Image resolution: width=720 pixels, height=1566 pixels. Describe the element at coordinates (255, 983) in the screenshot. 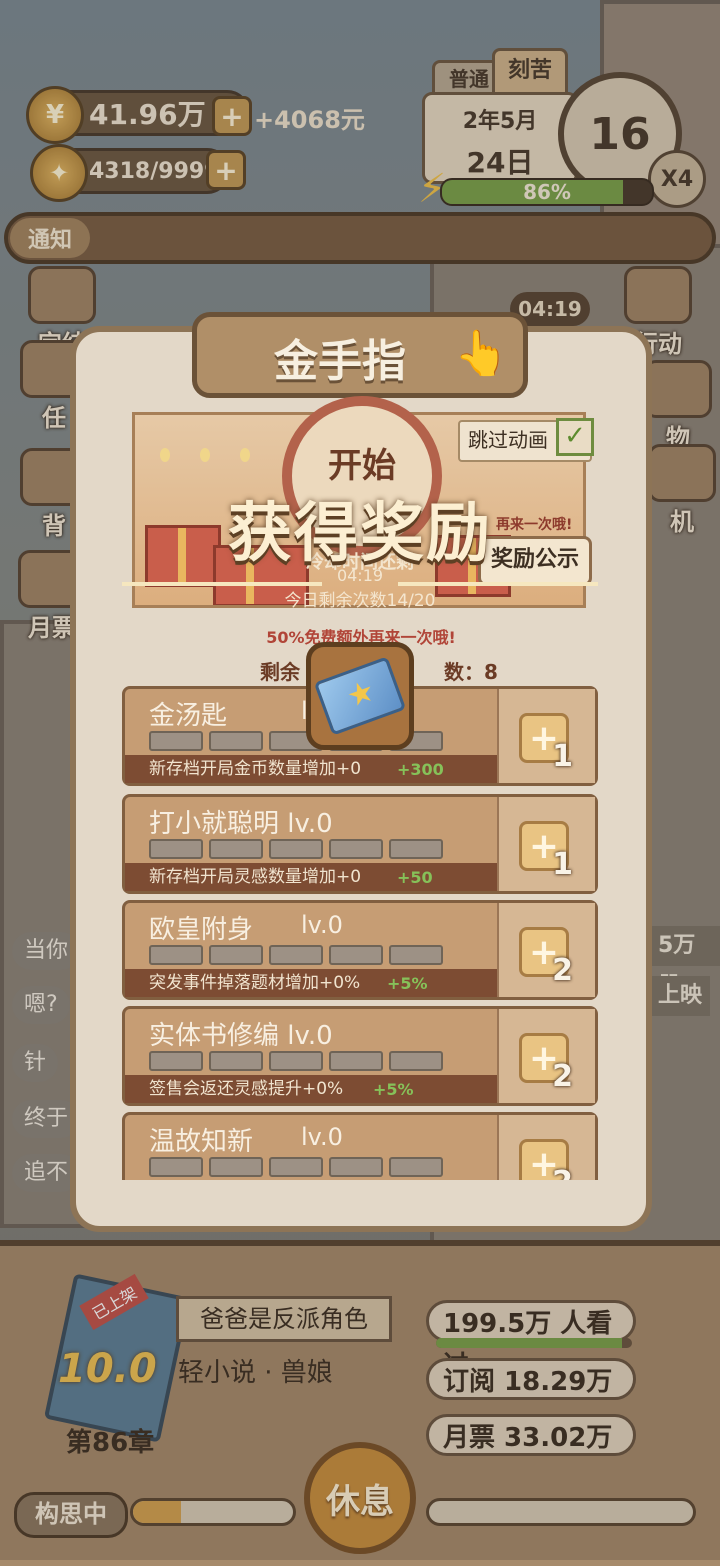

I see `talent-description: 突发事件掉落题材增加+0%` at that location.